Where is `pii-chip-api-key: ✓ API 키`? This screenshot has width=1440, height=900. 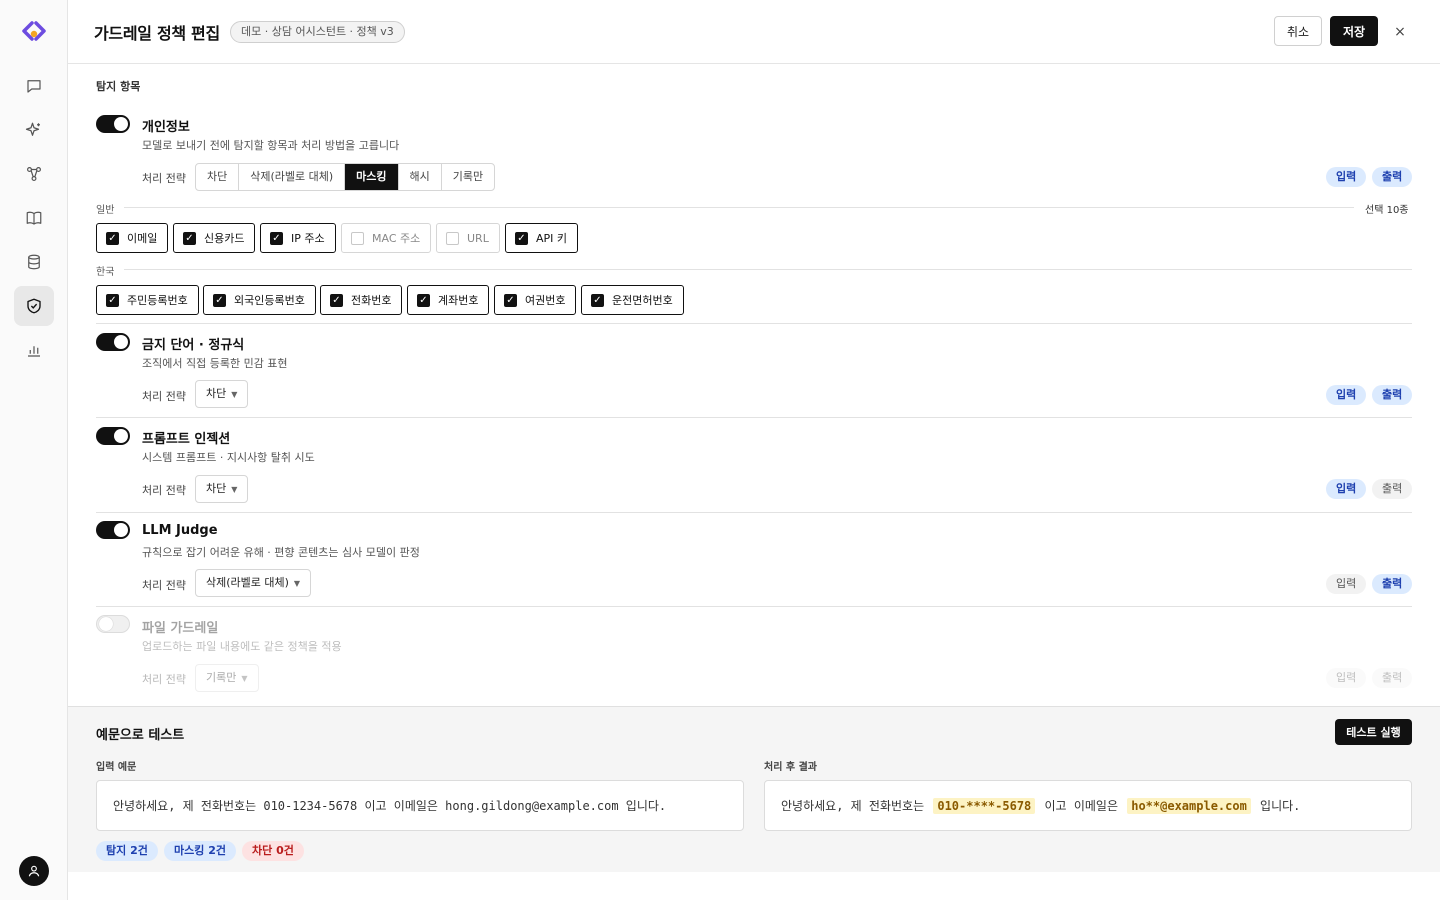
pii-chip-api-key: ✓ API 키 is located at coordinates (542, 238).